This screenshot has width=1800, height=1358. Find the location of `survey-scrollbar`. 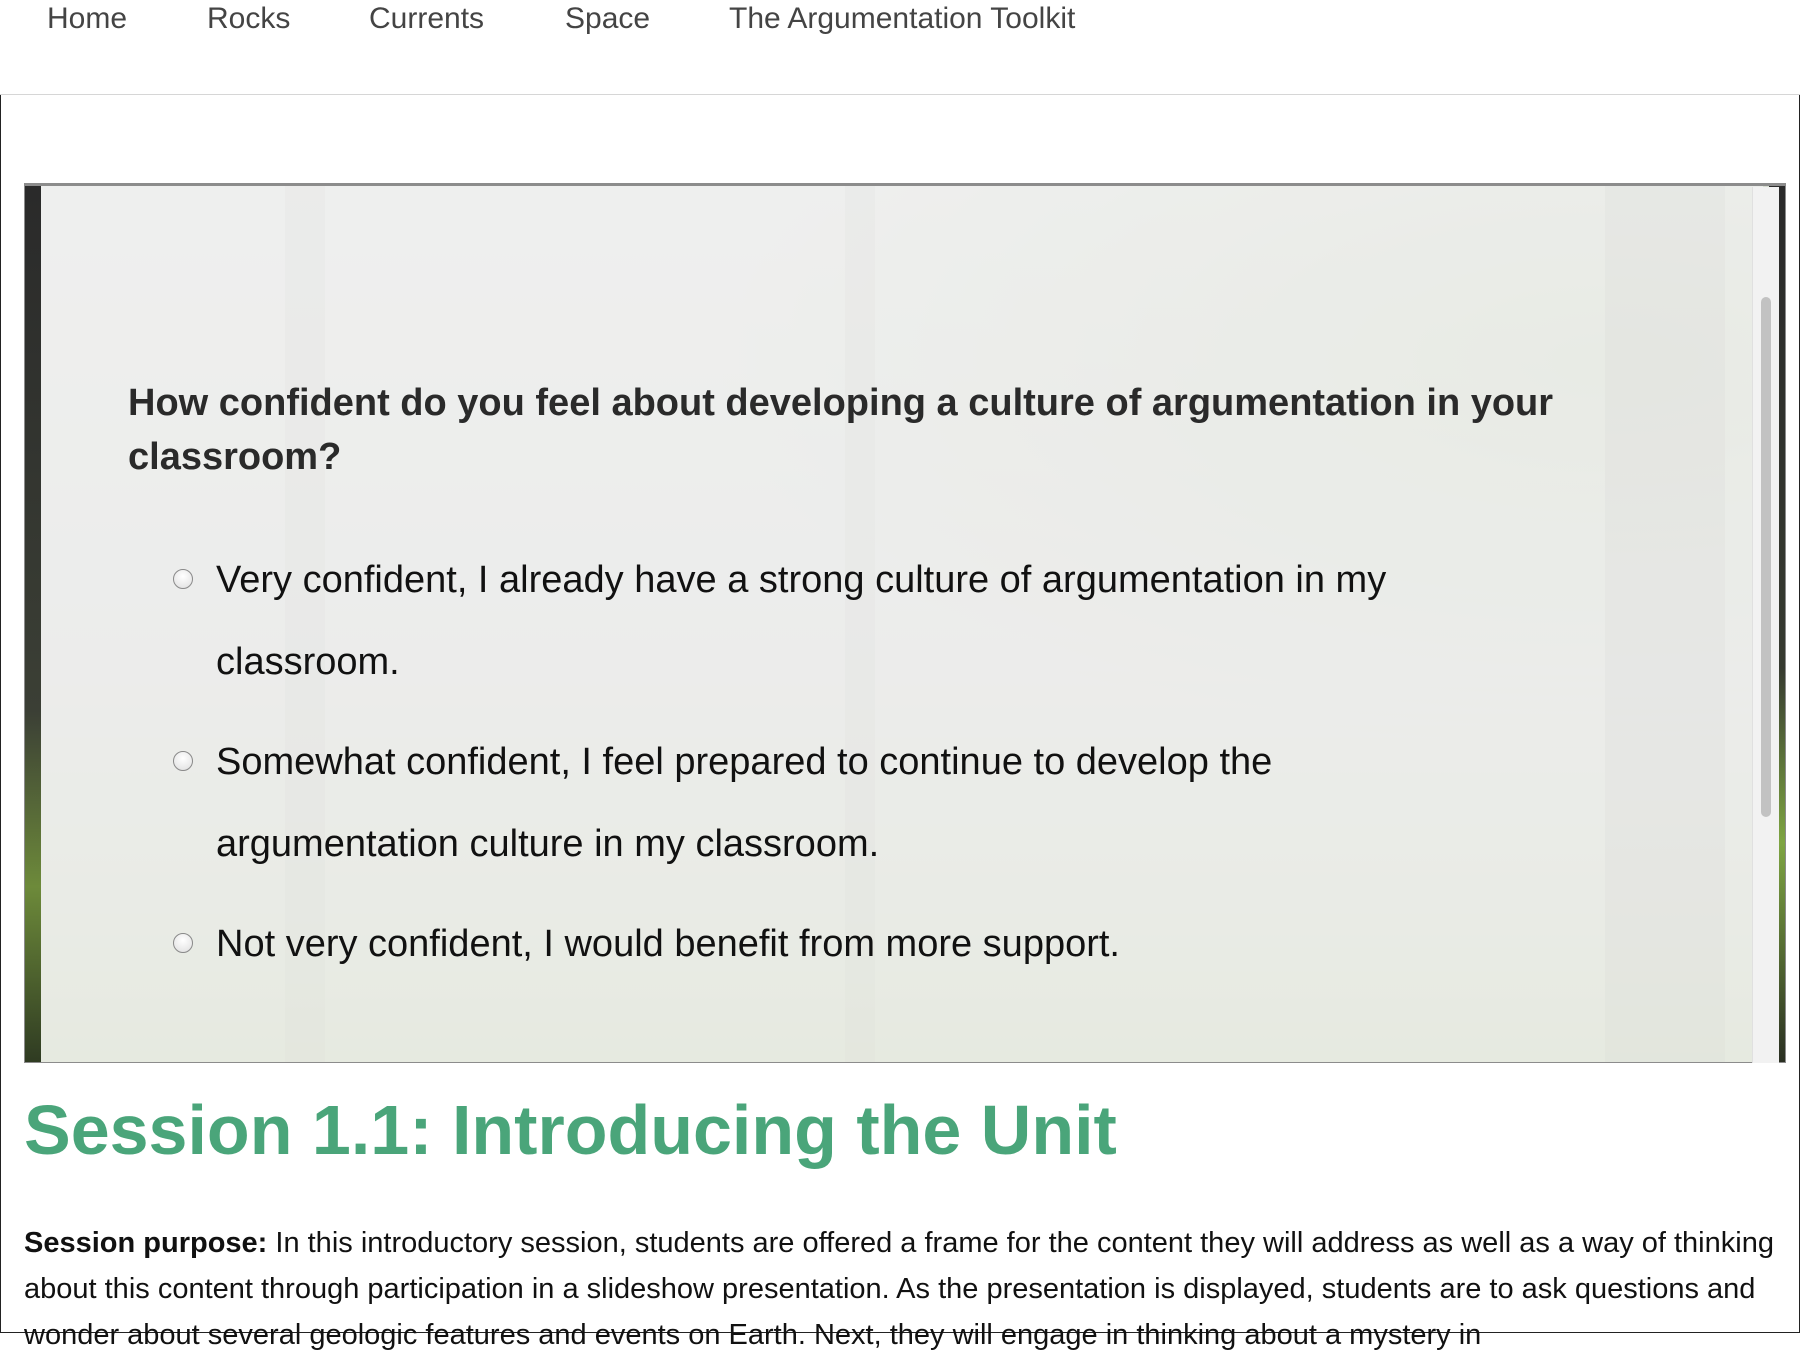

survey-scrollbar is located at coordinates (1765, 625).